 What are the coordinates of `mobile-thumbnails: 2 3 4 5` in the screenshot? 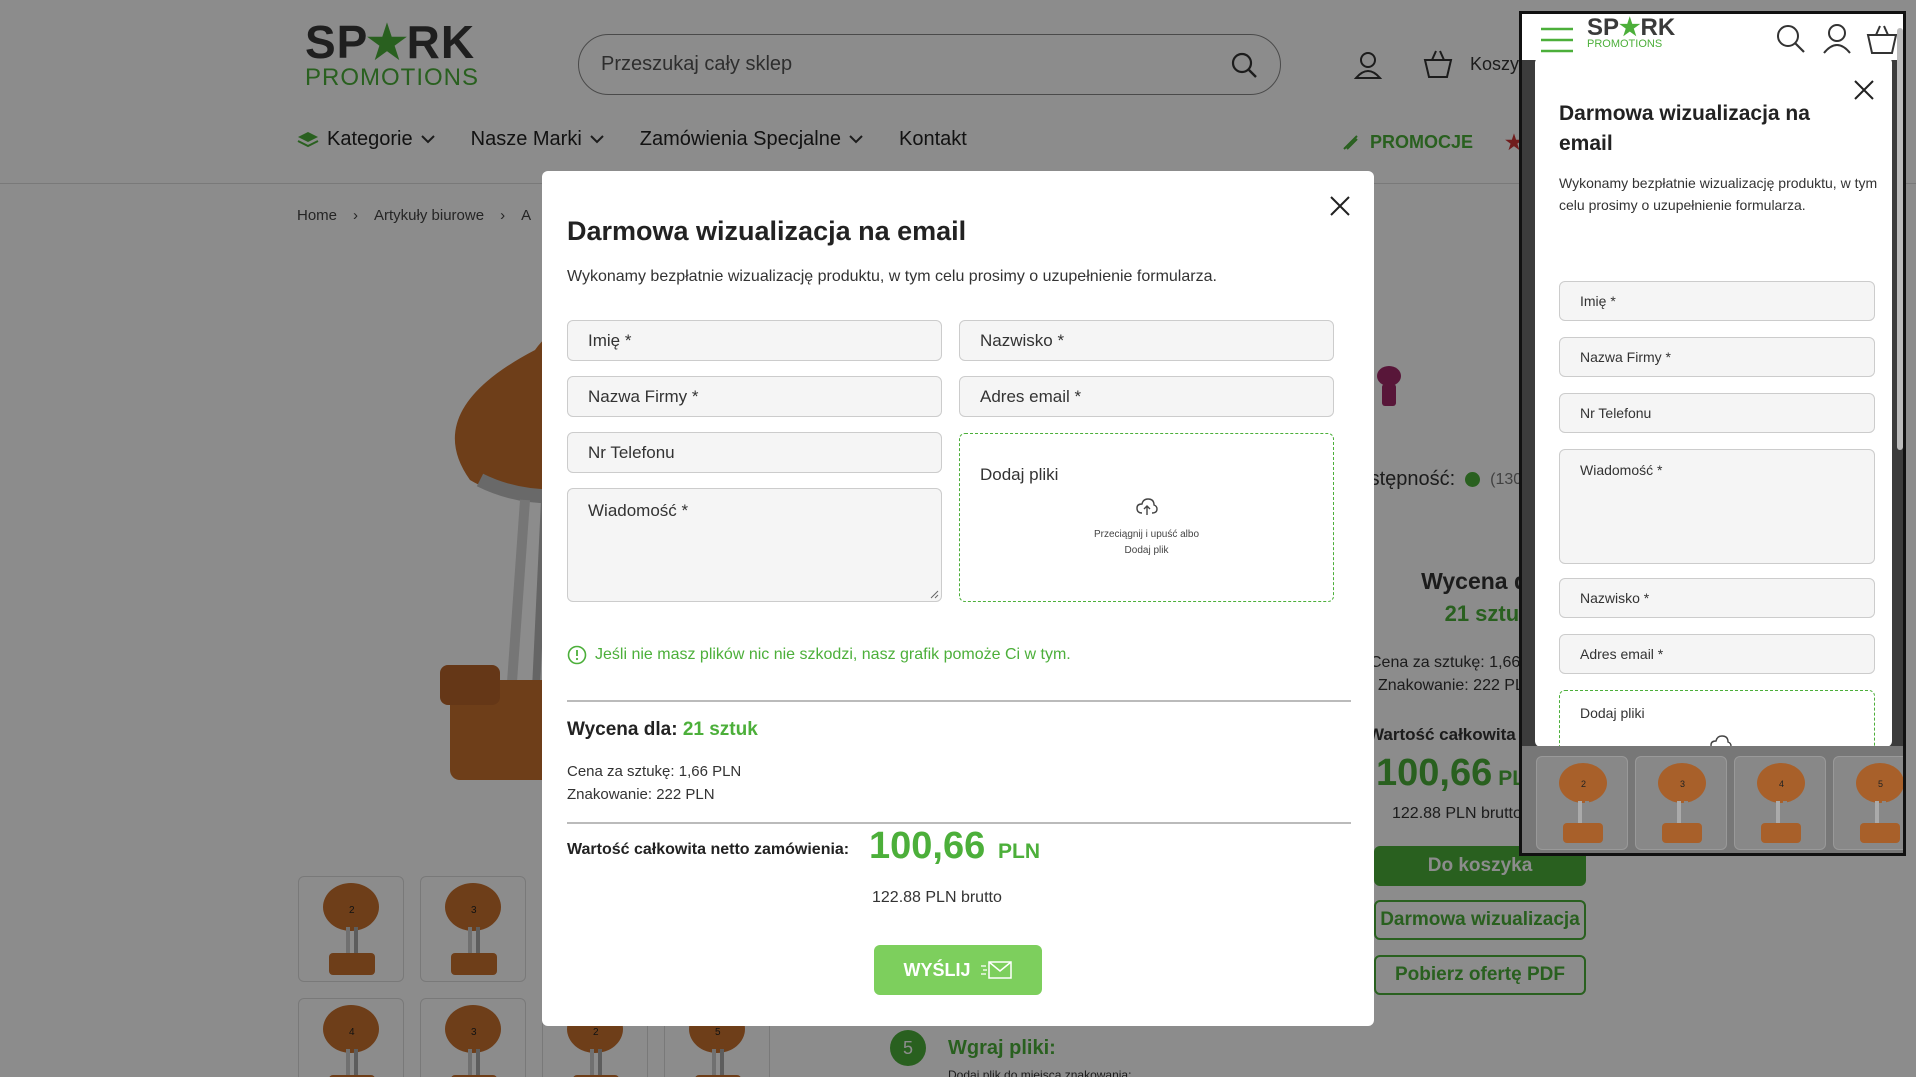 It's located at (1712, 799).